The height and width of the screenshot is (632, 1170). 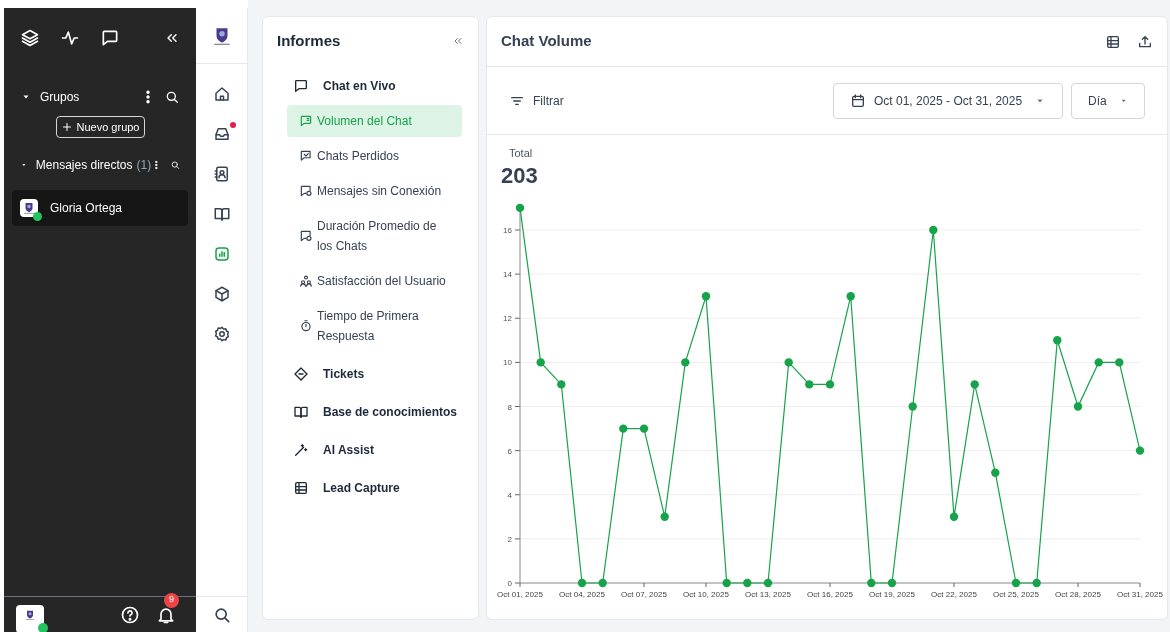 I want to click on granularity-dropdown: Día, so click(x=1108, y=100).